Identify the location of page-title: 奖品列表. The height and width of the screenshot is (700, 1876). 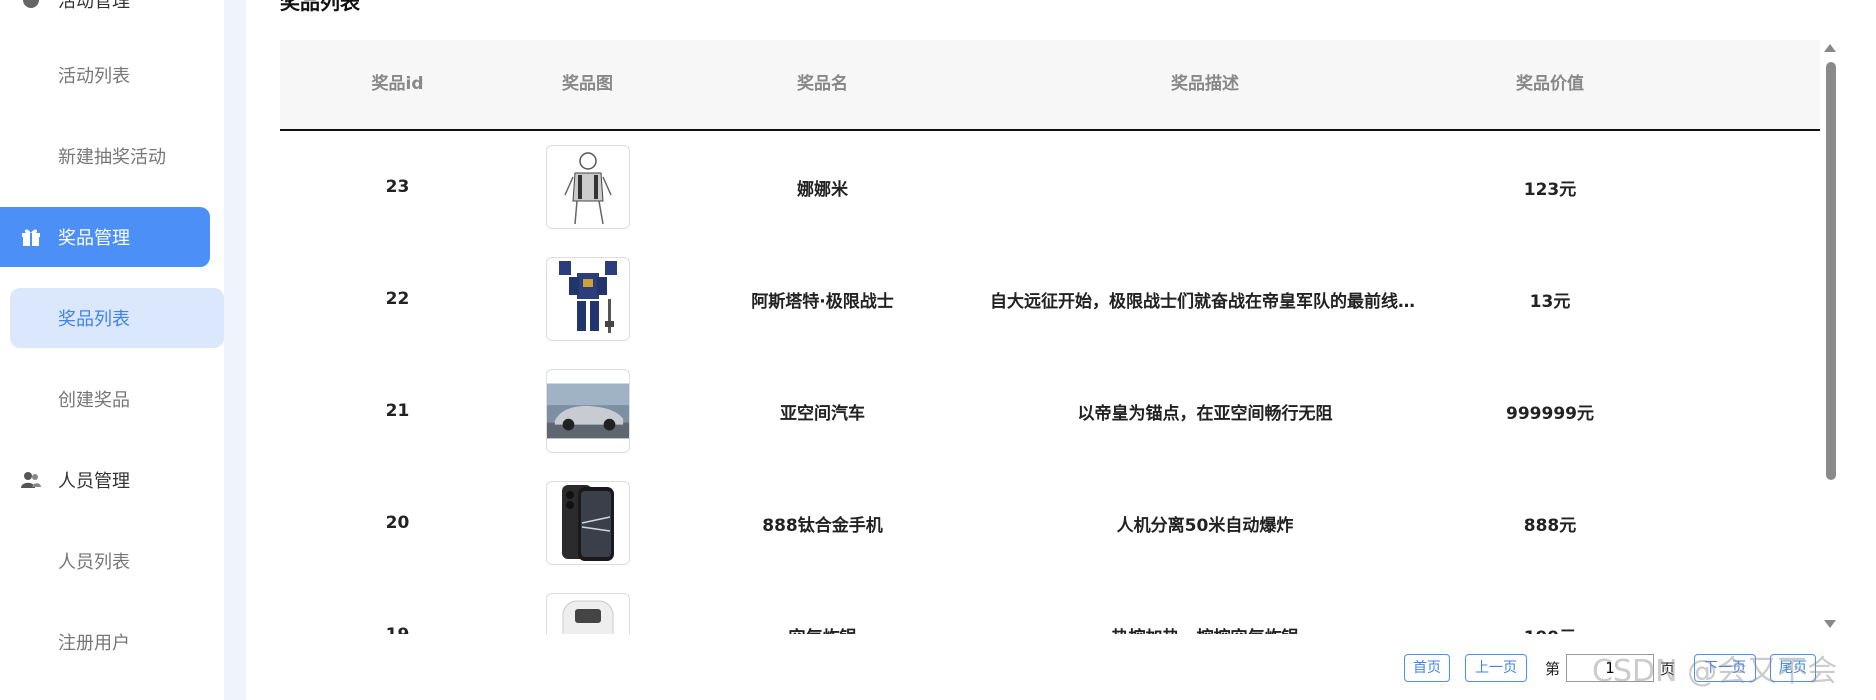
(320, 7).